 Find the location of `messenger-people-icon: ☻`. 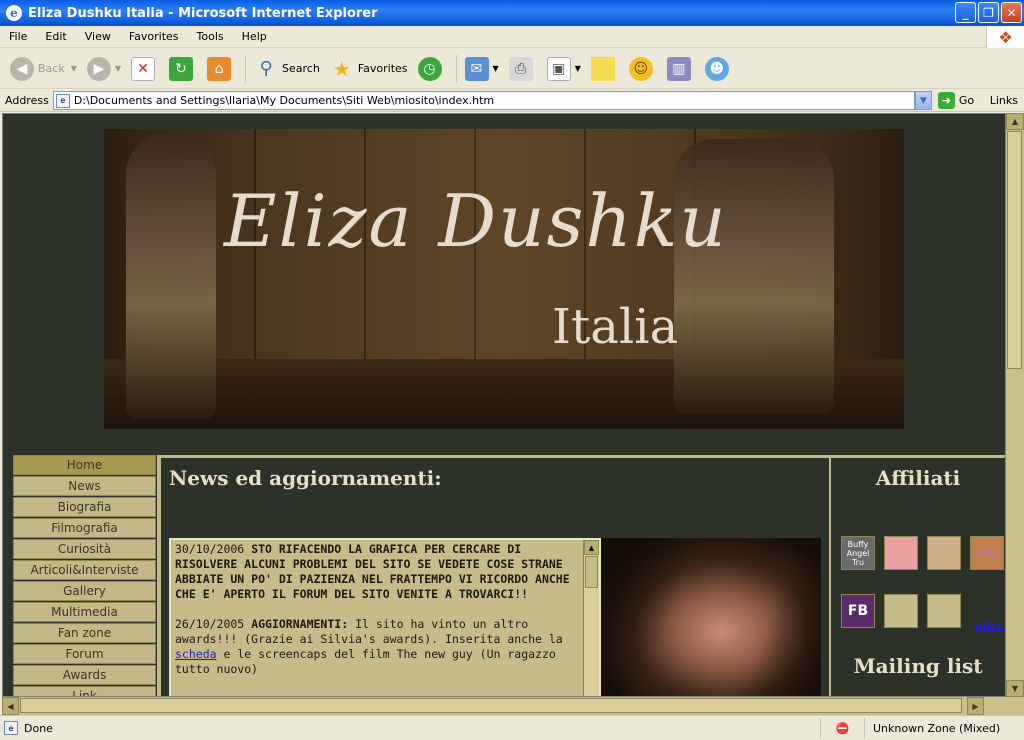

messenger-people-icon: ☻ is located at coordinates (716, 68).